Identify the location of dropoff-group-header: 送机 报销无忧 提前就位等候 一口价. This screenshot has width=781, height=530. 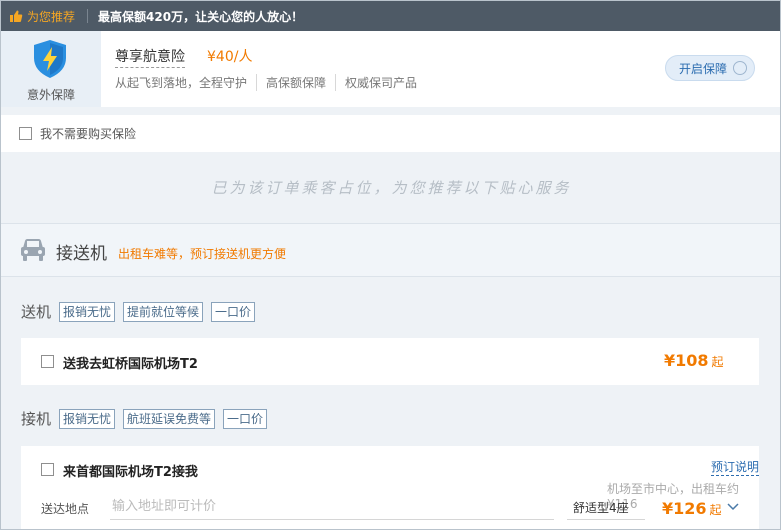
(142, 311).